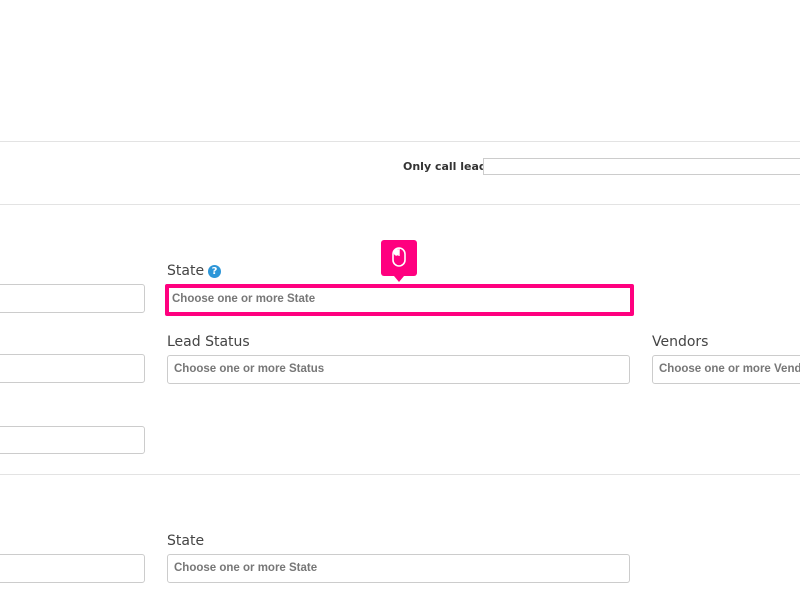  What do you see at coordinates (729, 369) in the screenshot?
I see `vendors-placeholder: Choose one or more Vendors` at bounding box center [729, 369].